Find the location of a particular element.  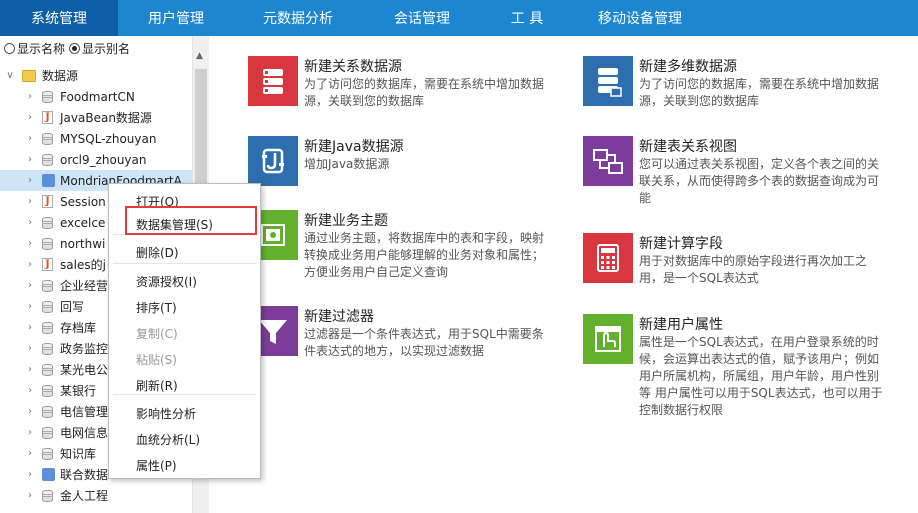

show-name-label: 显示名称 is located at coordinates (41, 48).